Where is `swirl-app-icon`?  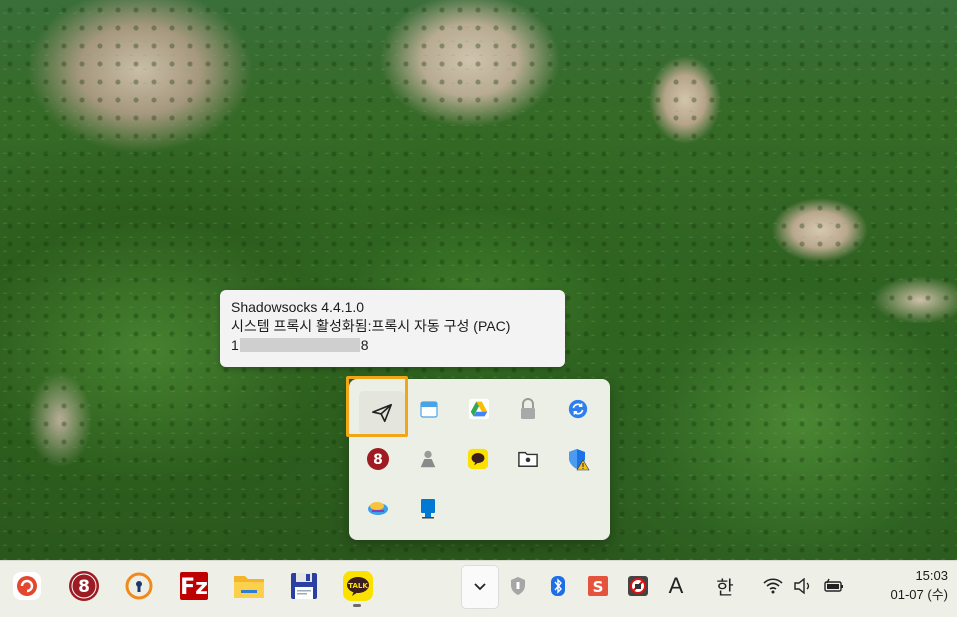 swirl-app-icon is located at coordinates (27, 586).